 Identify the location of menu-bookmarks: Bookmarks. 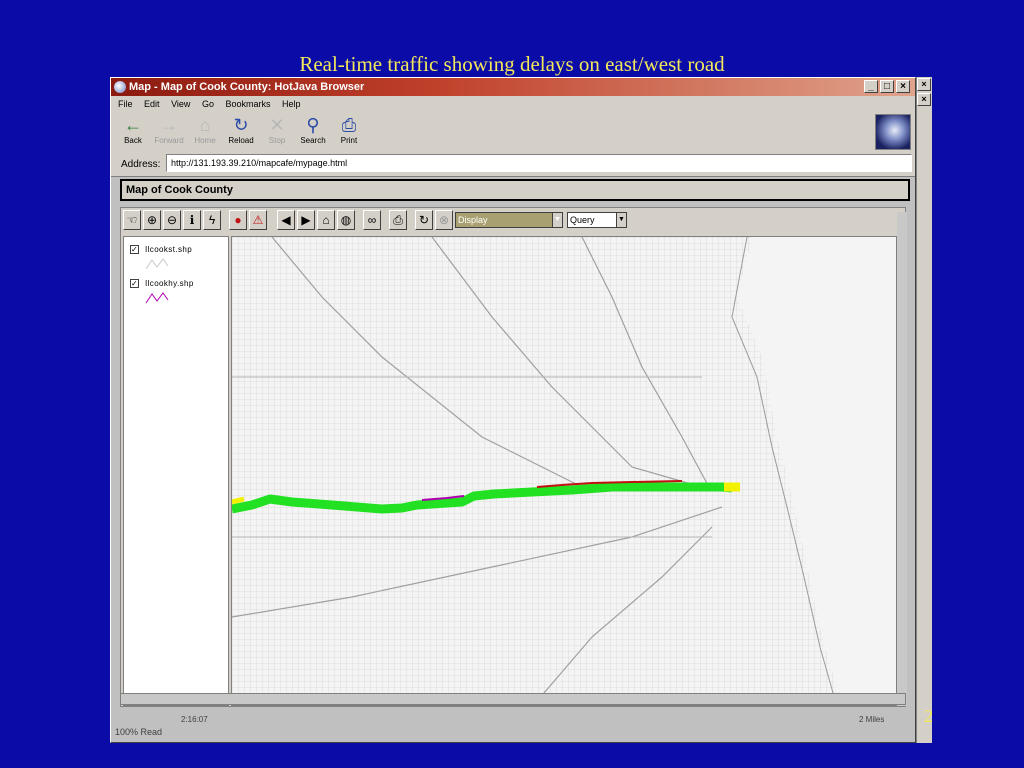
(247, 104).